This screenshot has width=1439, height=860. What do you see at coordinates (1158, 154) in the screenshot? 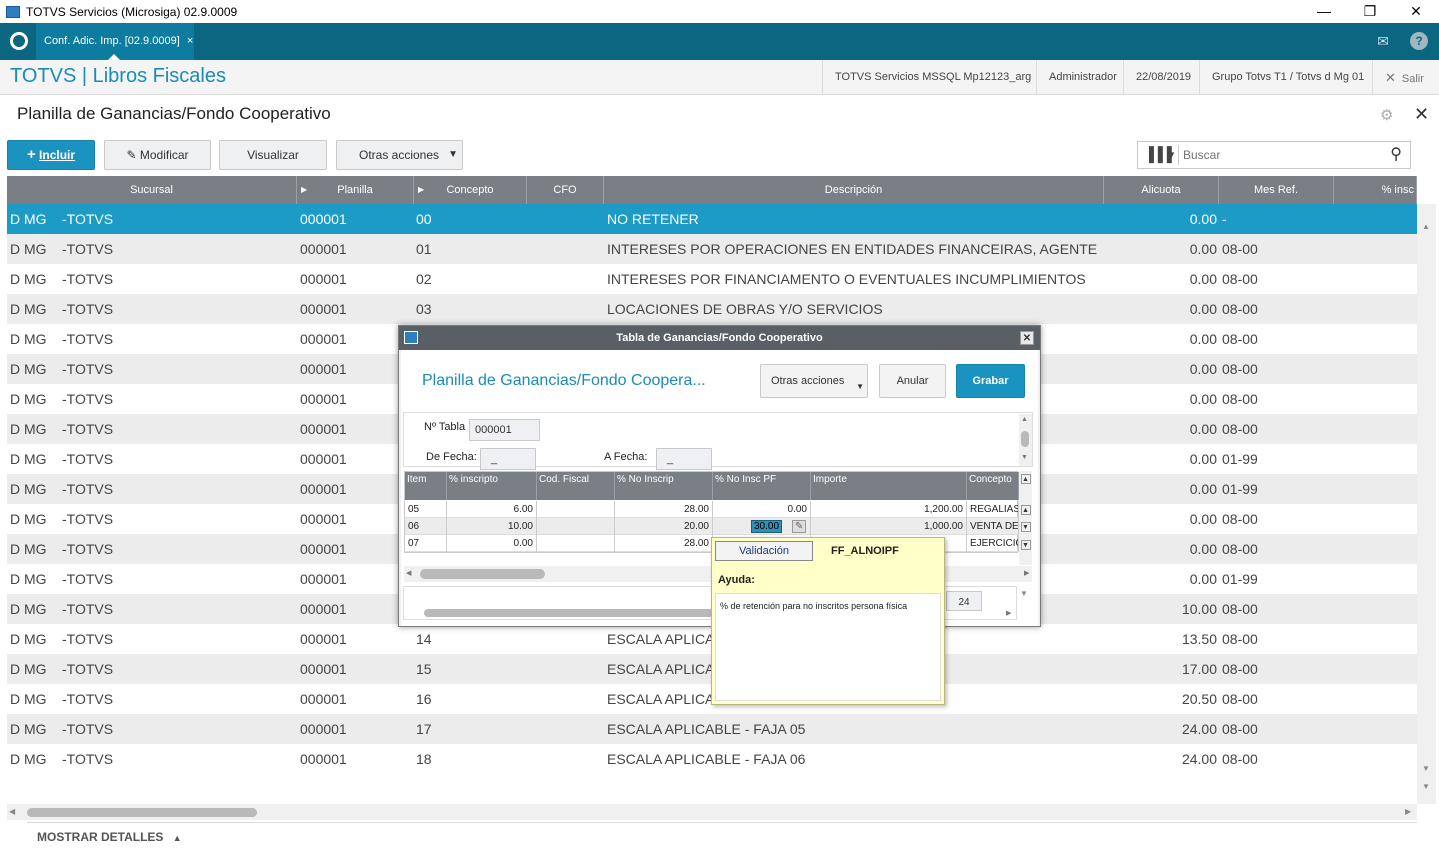
I see `columns-icon: ▐▐▐` at bounding box center [1158, 154].